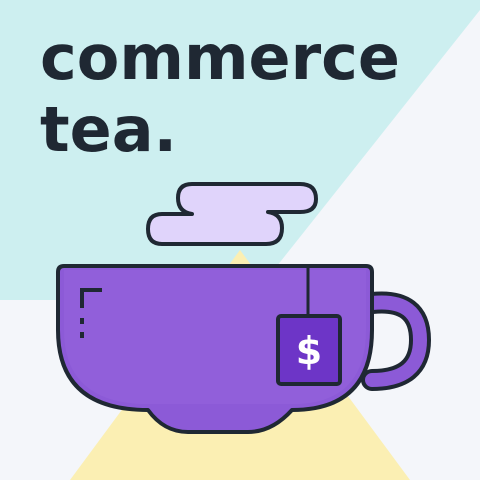 Image resolution: width=480 pixels, height=480 pixels. Describe the element at coordinates (309, 351) in the screenshot. I see `dollar-sign-label: $` at that location.